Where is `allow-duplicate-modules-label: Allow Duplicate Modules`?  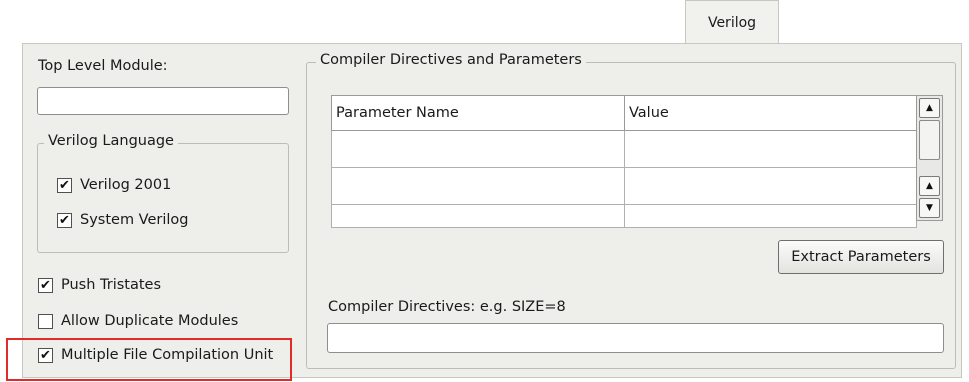 allow-duplicate-modules-label: Allow Duplicate Modules is located at coordinates (150, 321).